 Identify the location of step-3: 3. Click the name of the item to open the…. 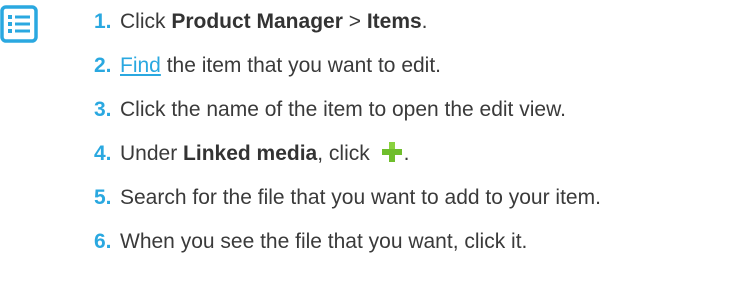
(347, 110).